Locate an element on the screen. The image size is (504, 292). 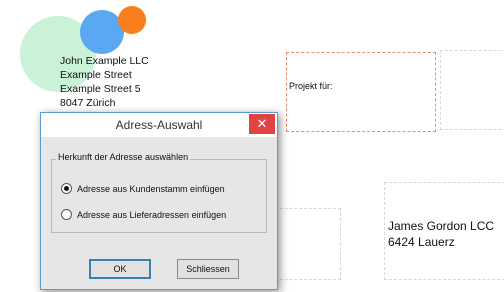
sender-line: Example Street is located at coordinates (96, 75).